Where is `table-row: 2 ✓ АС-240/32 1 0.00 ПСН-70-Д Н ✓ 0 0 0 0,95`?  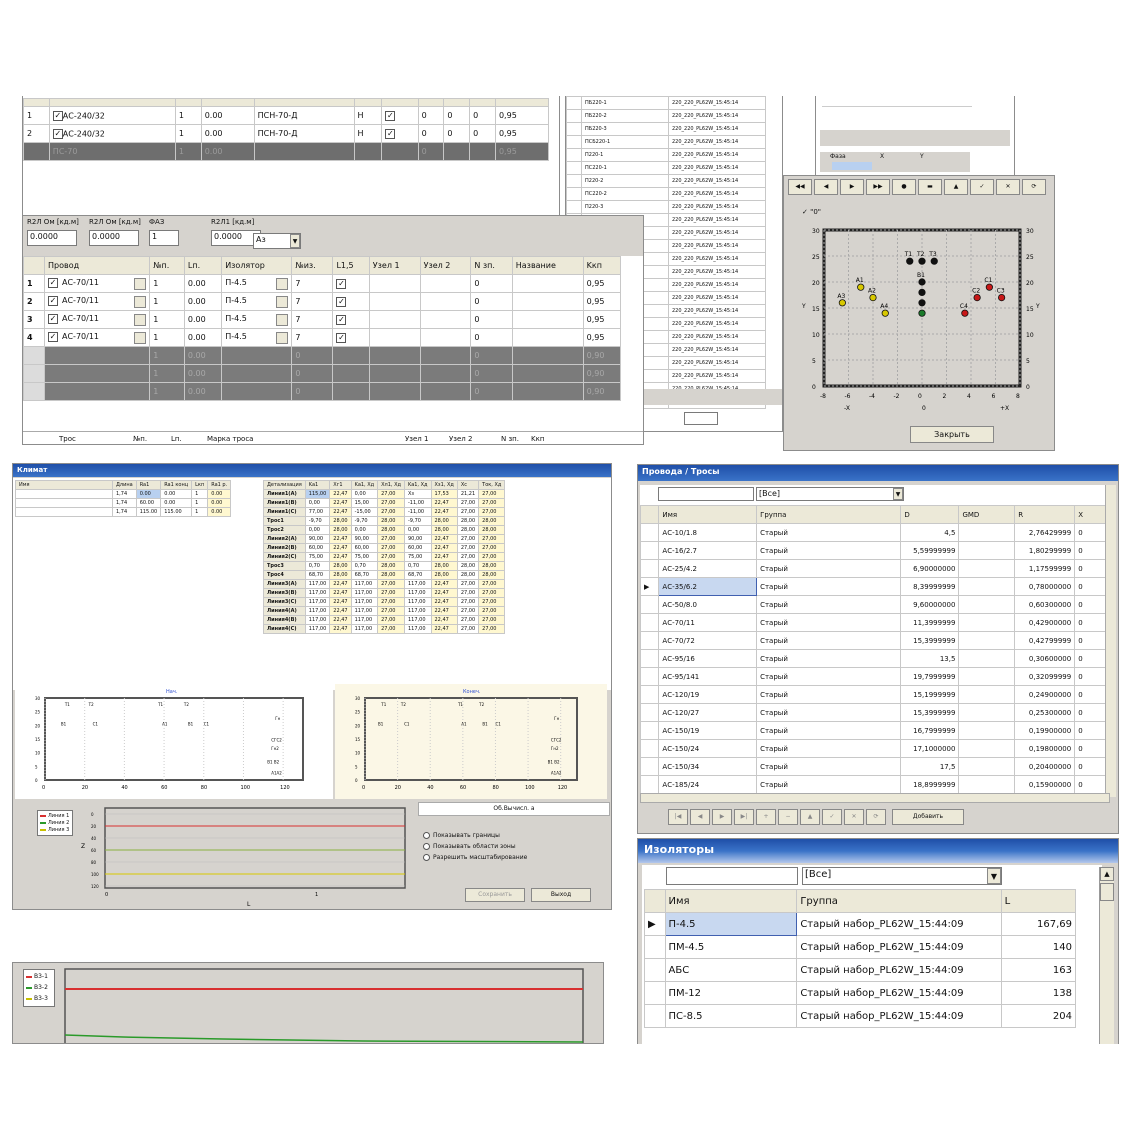 table-row: 2 ✓ АС-240/32 1 0.00 ПСН-70-Д Н ✓ 0 0 0 0,95 is located at coordinates (286, 133).